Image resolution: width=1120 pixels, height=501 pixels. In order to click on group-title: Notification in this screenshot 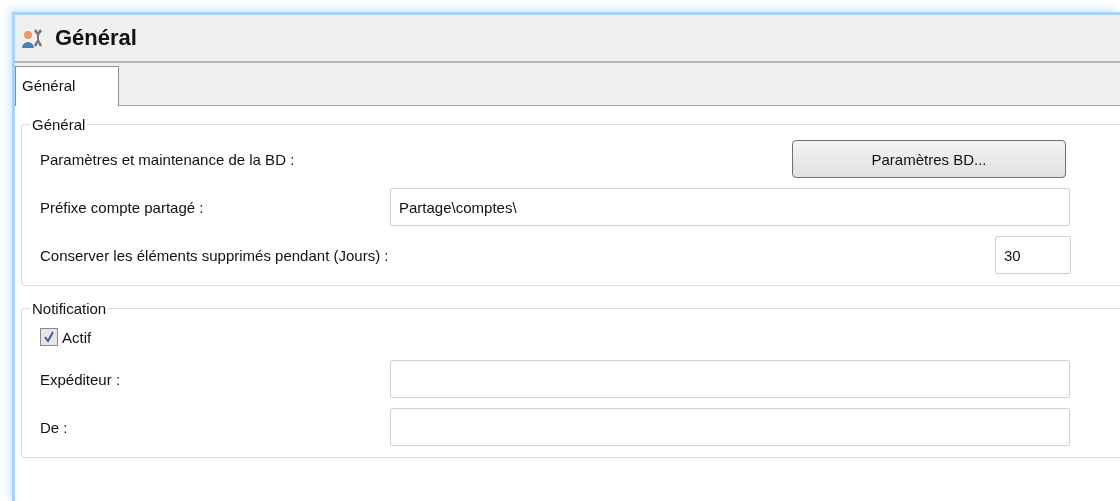, I will do `click(69, 308)`.